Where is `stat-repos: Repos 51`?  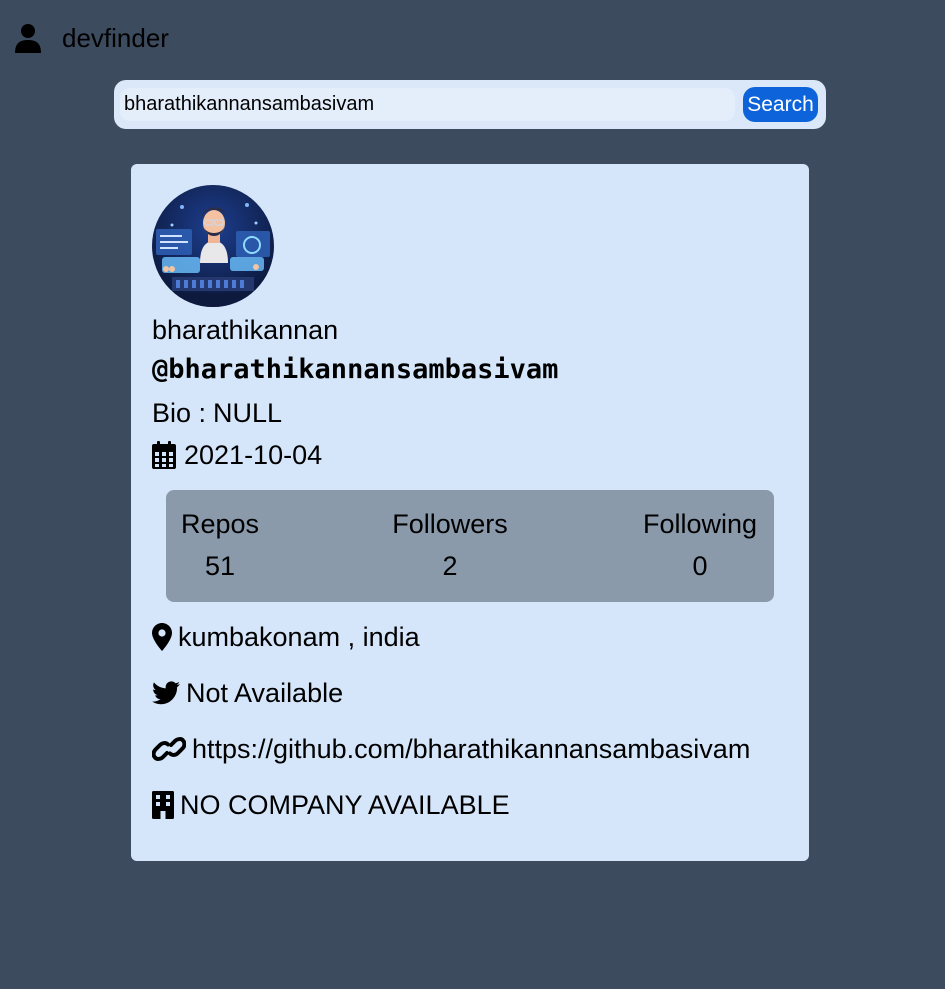 stat-repos: Repos 51 is located at coordinates (220, 545).